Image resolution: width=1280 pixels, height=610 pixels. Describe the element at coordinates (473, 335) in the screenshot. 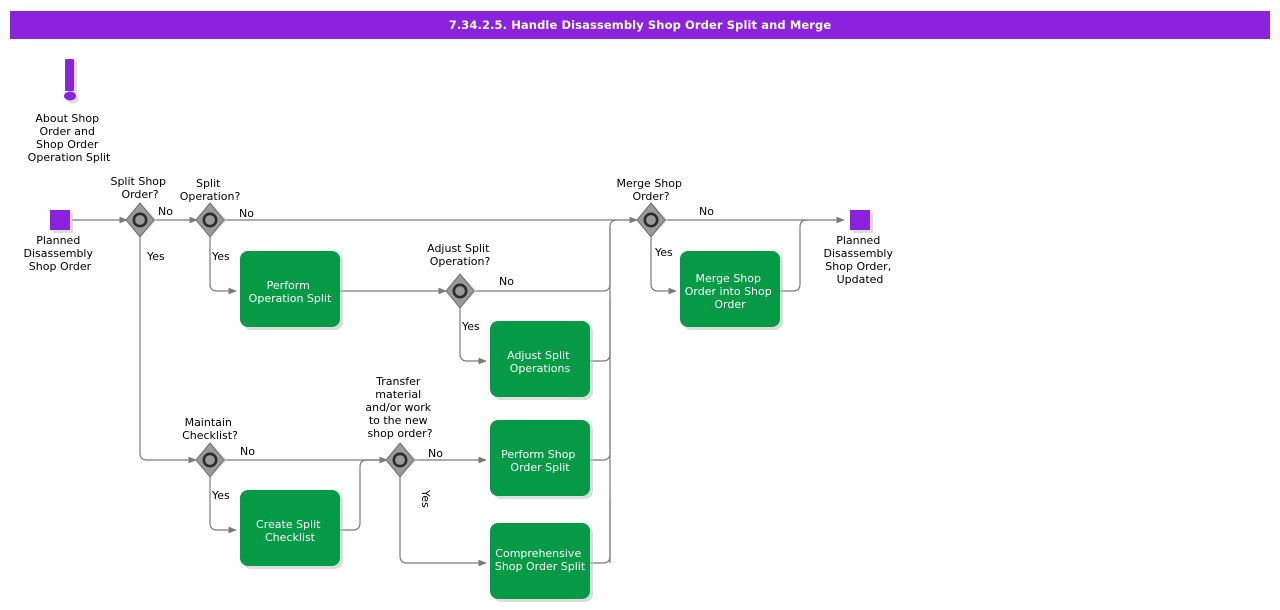

I see `flow-adjust-split-operation-yes` at that location.